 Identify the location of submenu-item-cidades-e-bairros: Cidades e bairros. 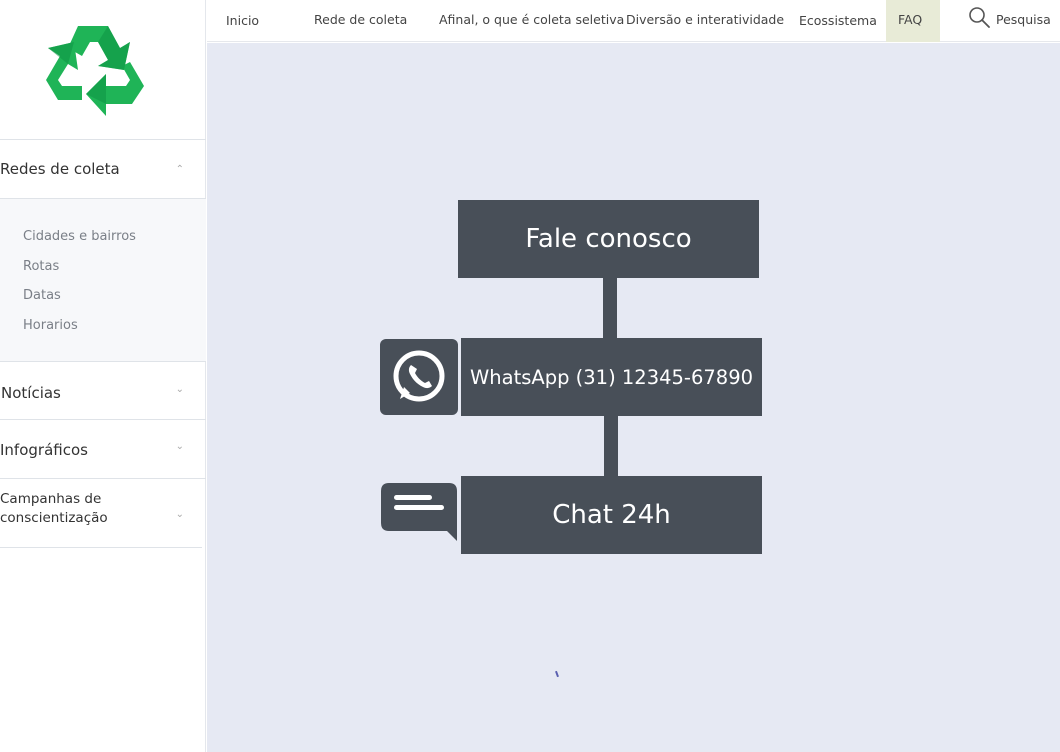
(79, 236).